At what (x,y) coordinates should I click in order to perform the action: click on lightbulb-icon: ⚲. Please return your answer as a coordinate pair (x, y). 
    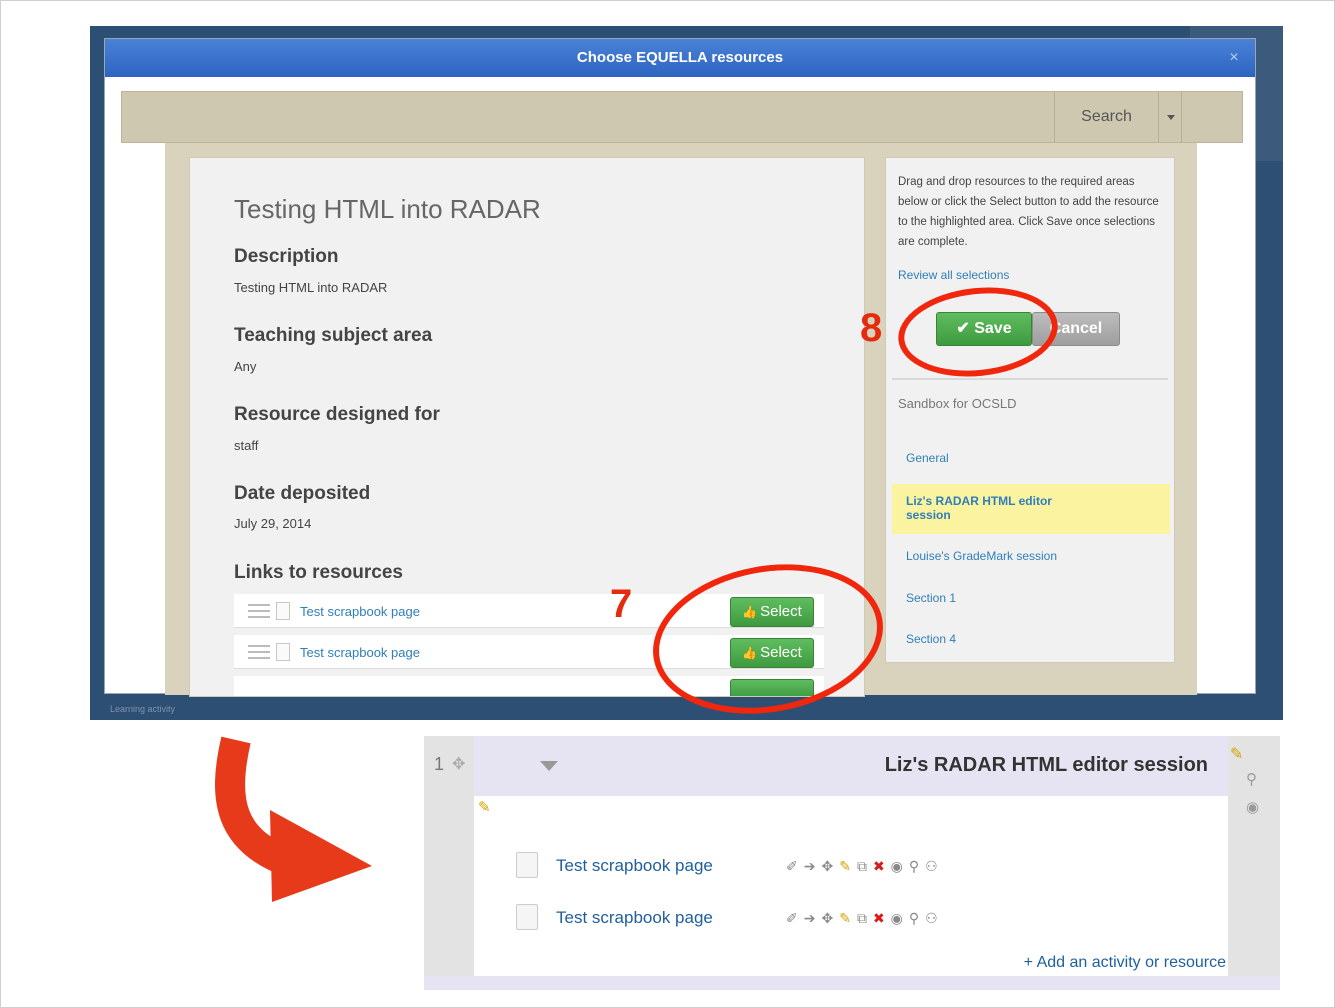
    Looking at the image, I should click on (1251, 779).